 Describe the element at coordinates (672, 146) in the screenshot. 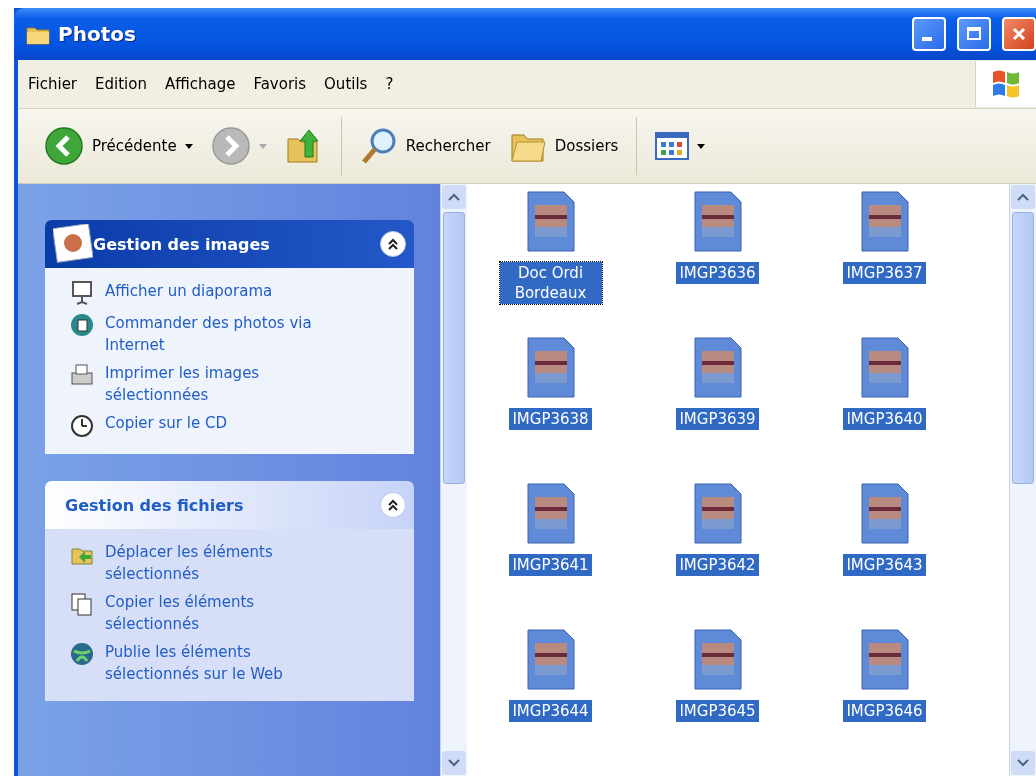

I see `views-icon` at that location.